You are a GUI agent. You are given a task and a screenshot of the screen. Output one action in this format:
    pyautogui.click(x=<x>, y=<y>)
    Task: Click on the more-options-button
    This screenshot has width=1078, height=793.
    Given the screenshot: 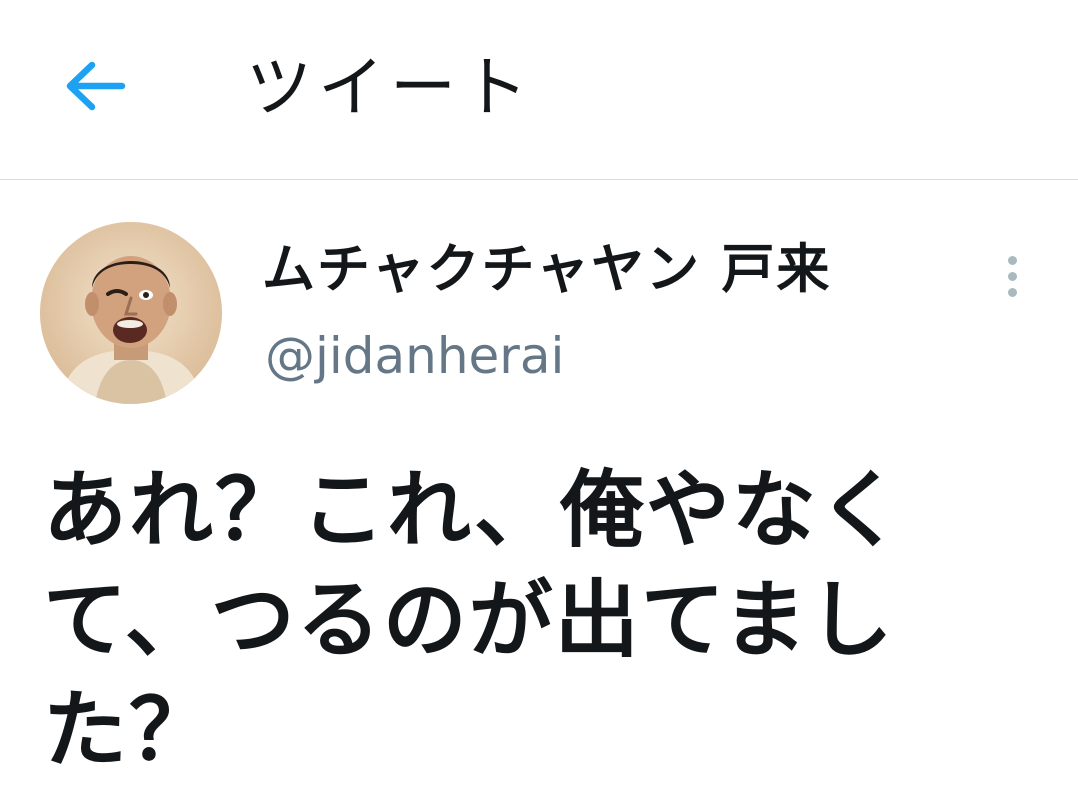 What is the action you would take?
    pyautogui.click(x=1012, y=276)
    